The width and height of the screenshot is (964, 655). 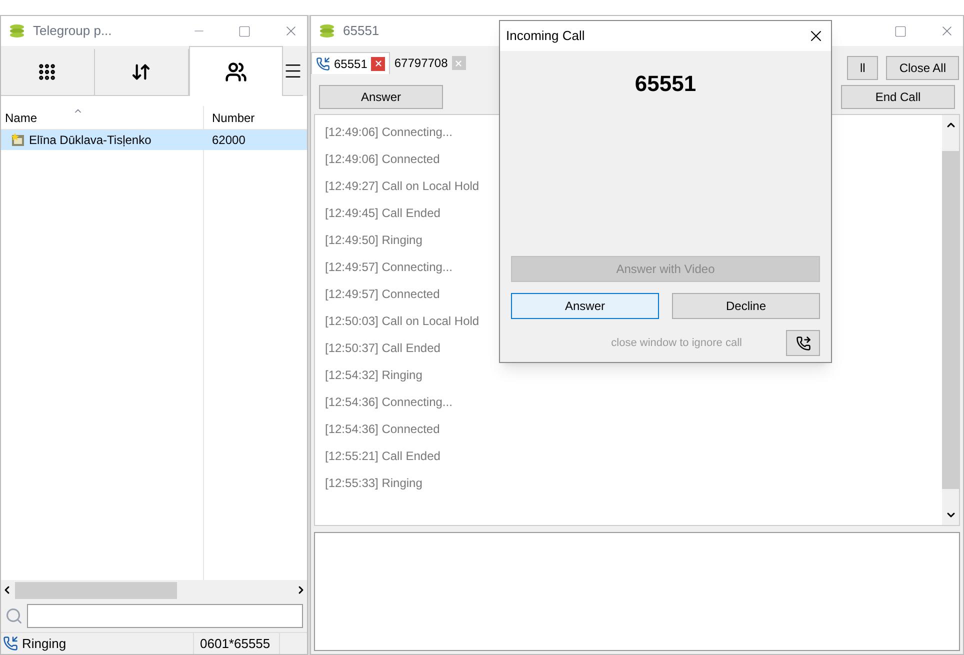 What do you see at coordinates (382, 159) in the screenshot?
I see `log-entry: [12:49:06] Connected` at bounding box center [382, 159].